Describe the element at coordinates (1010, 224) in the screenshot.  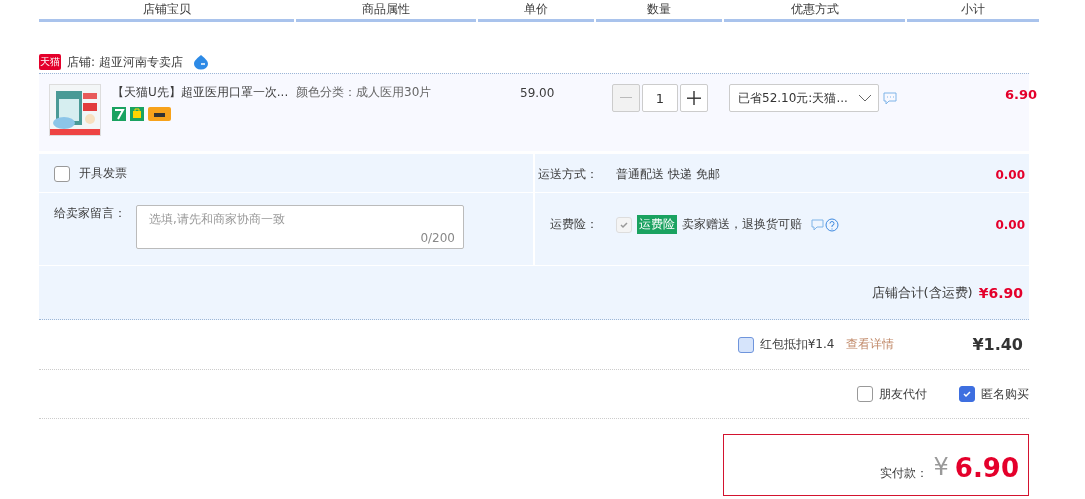
I see `insurance-fee: 0.00` at that location.